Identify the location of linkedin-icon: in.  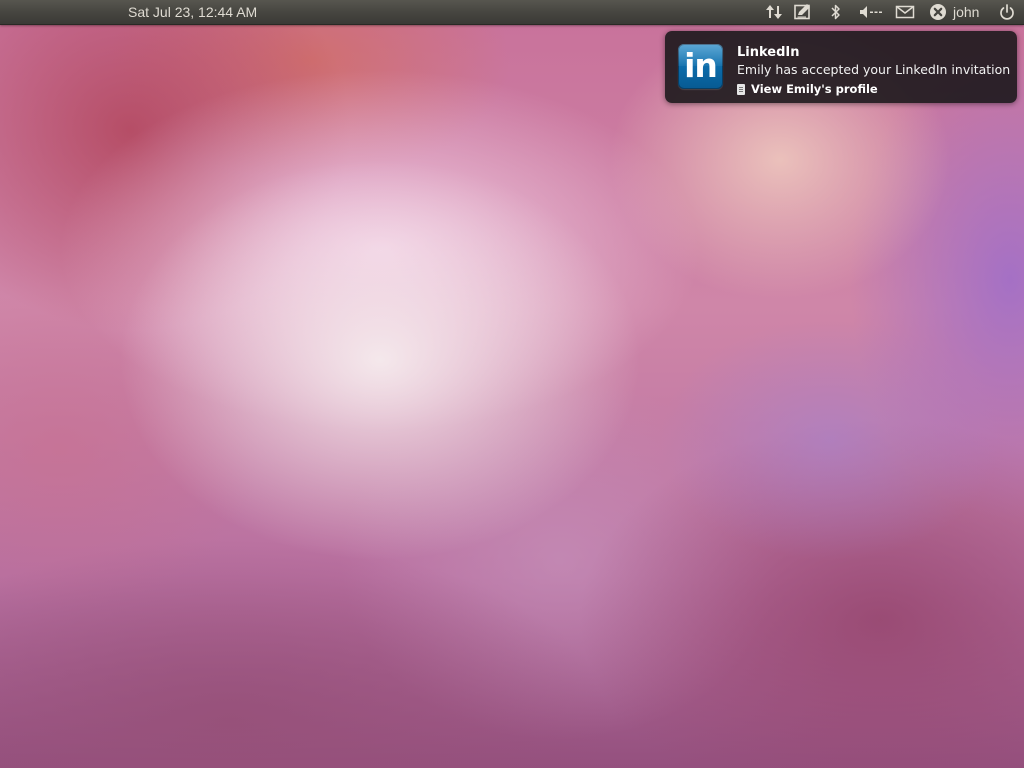
(700, 66).